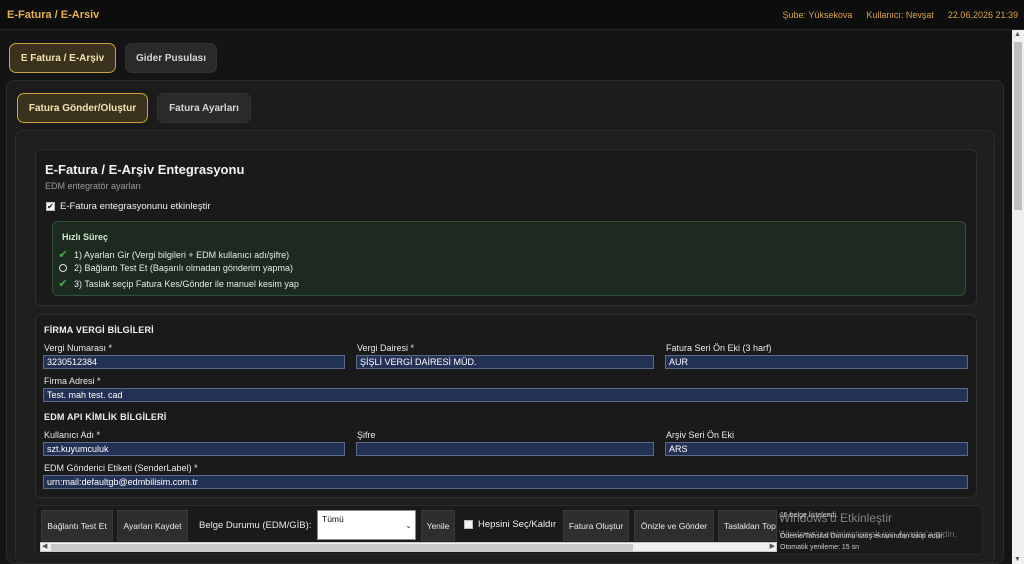  I want to click on select-all-checkbox, so click(468, 524).